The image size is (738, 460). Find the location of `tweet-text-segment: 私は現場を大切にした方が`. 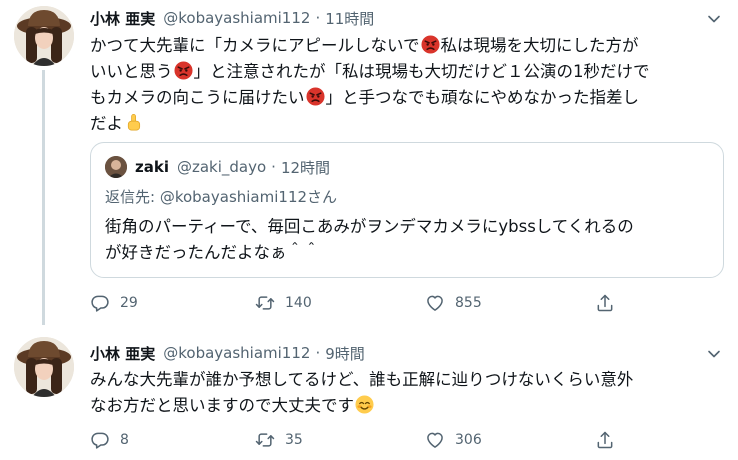

tweet-text-segment: 私は現場を大切にした方が is located at coordinates (539, 45).